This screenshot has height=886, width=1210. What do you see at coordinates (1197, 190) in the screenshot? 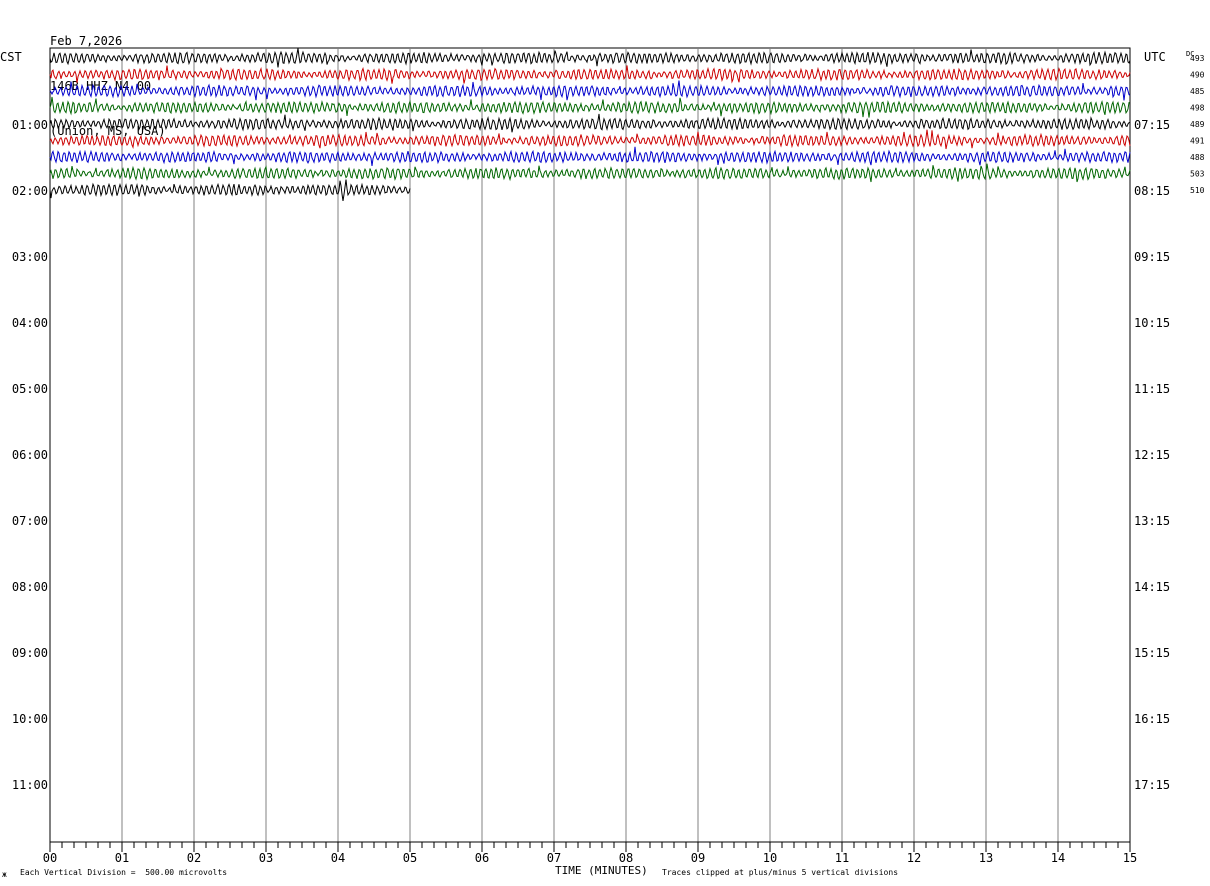
I see `trace-dc-value: 510` at bounding box center [1197, 190].